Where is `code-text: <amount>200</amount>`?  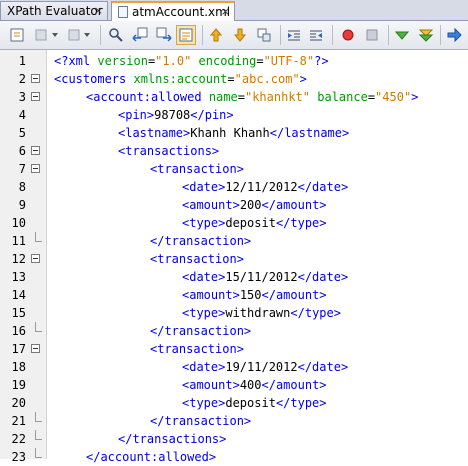 code-text: <amount>200</amount> is located at coordinates (254, 205).